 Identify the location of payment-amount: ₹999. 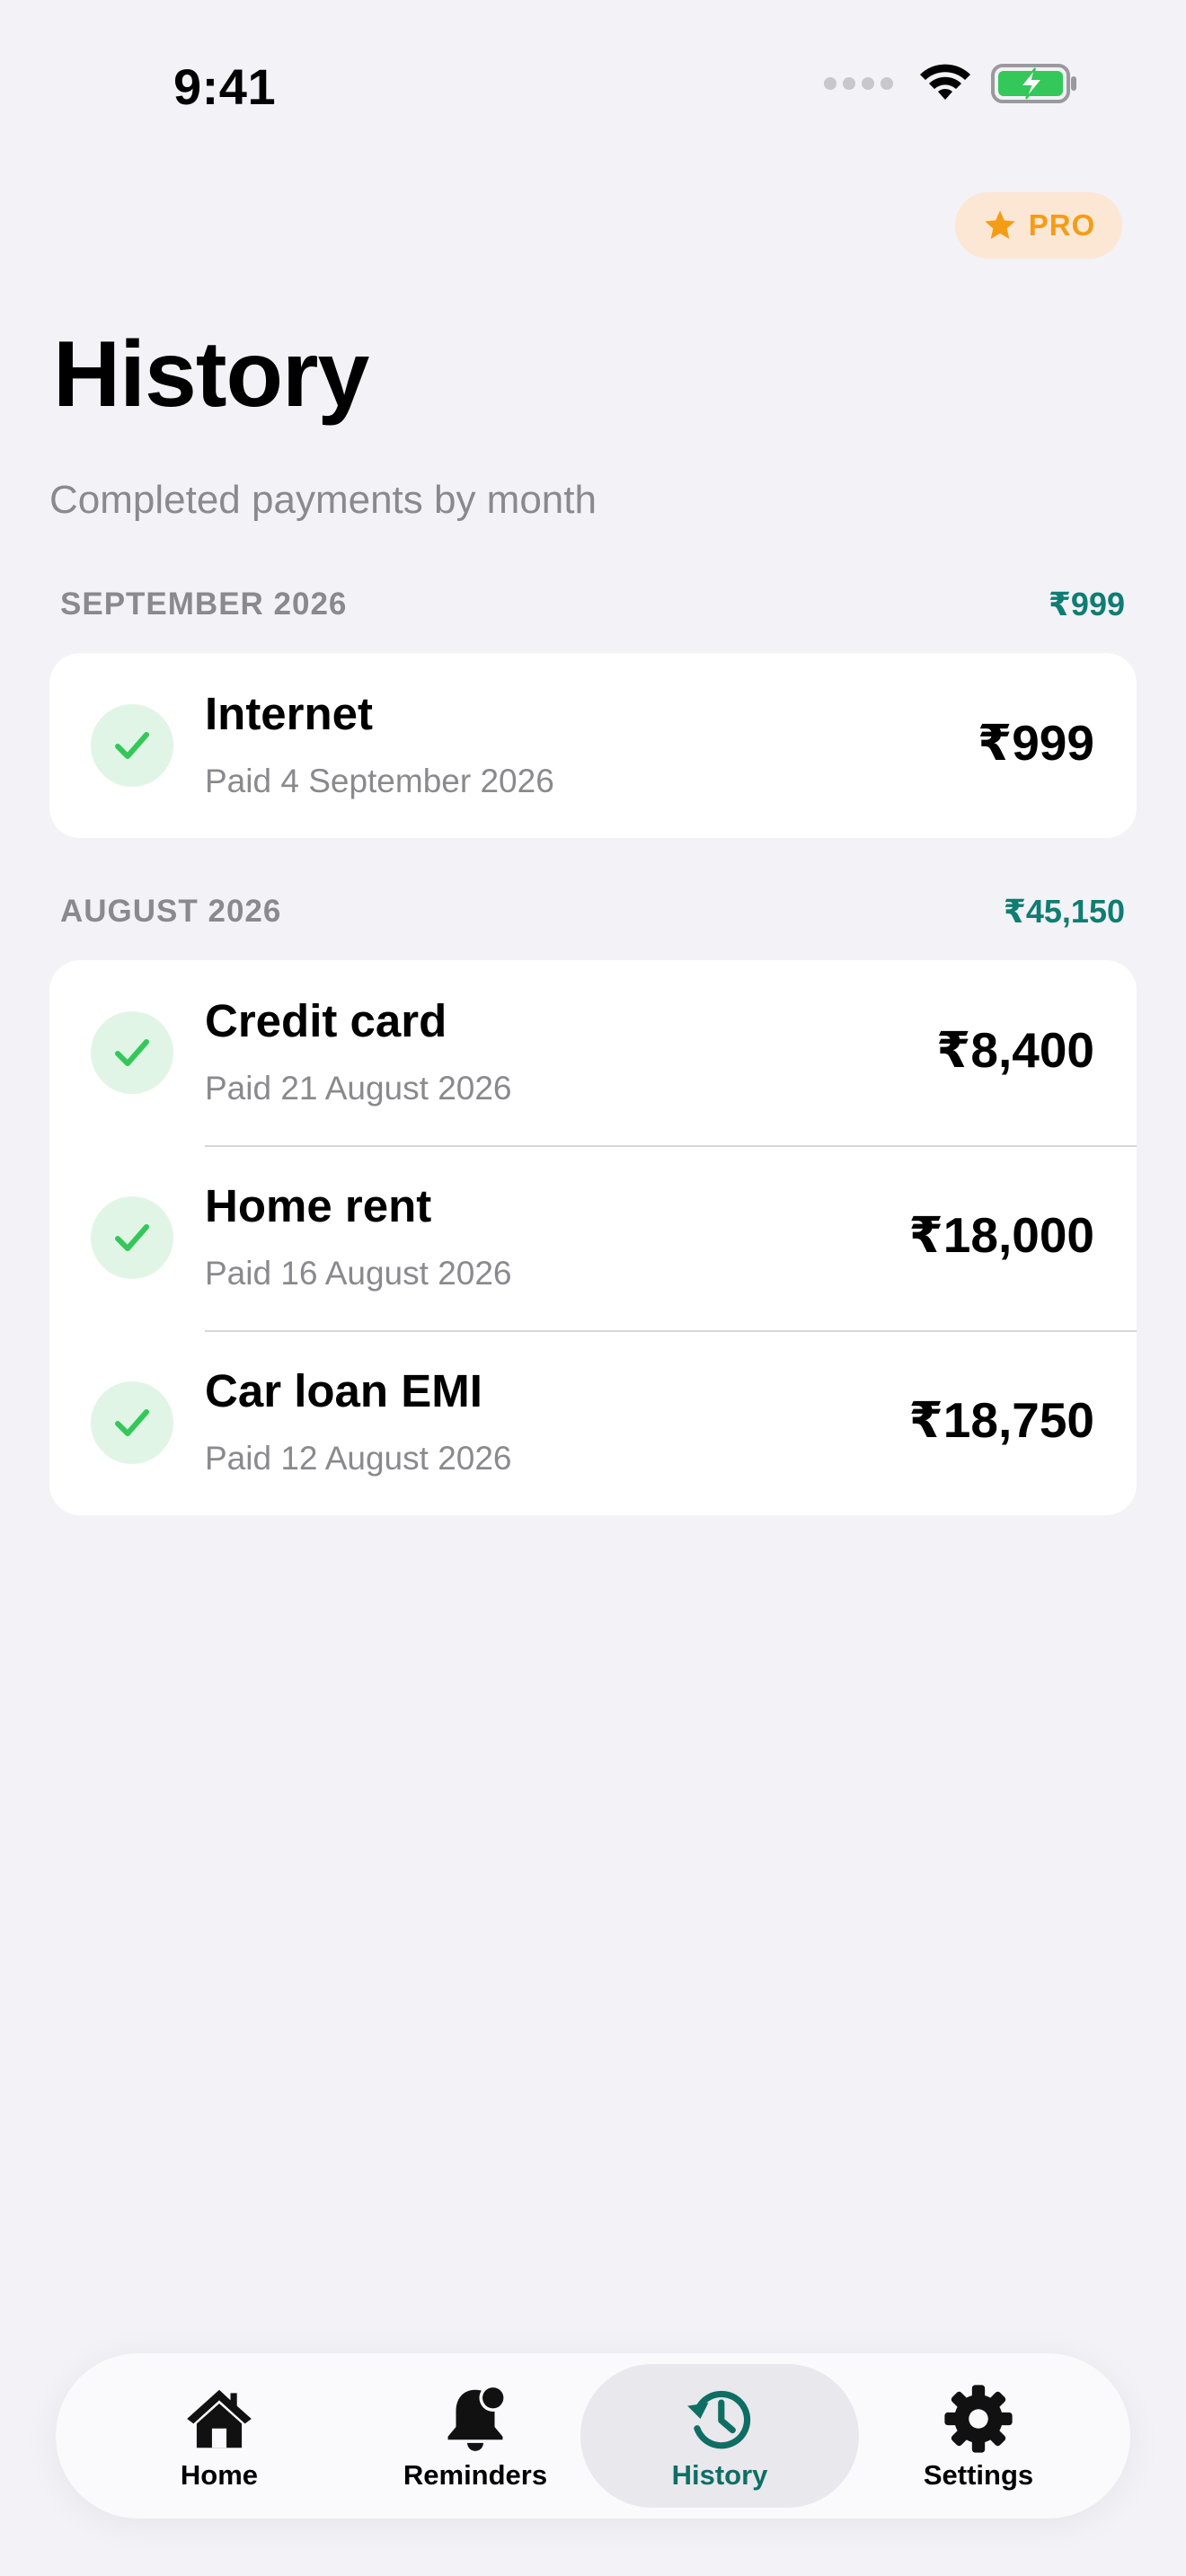
(1035, 743).